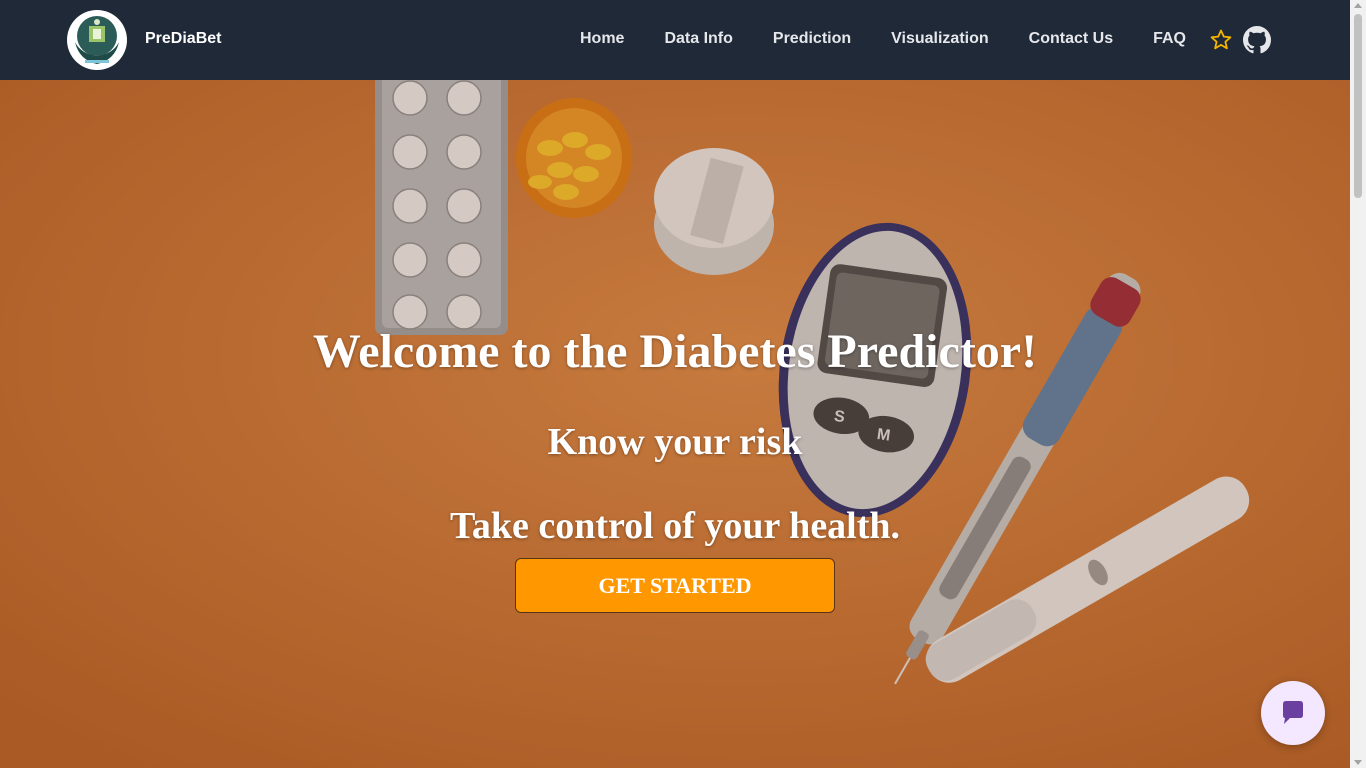  What do you see at coordinates (675, 585) in the screenshot?
I see `get-started-button: GET STARTED` at bounding box center [675, 585].